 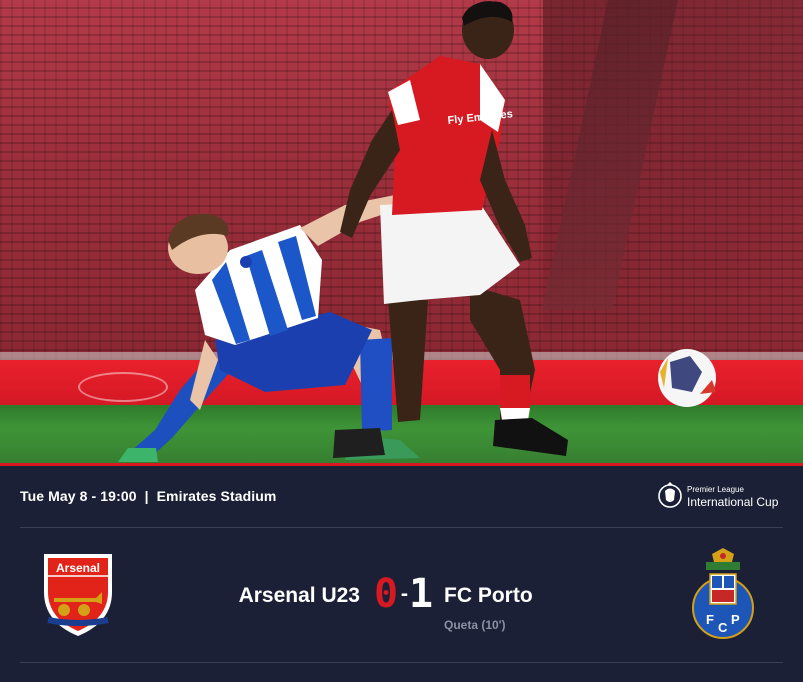 What do you see at coordinates (216, 496) in the screenshot?
I see `match-venue: Emirates Stadium` at bounding box center [216, 496].